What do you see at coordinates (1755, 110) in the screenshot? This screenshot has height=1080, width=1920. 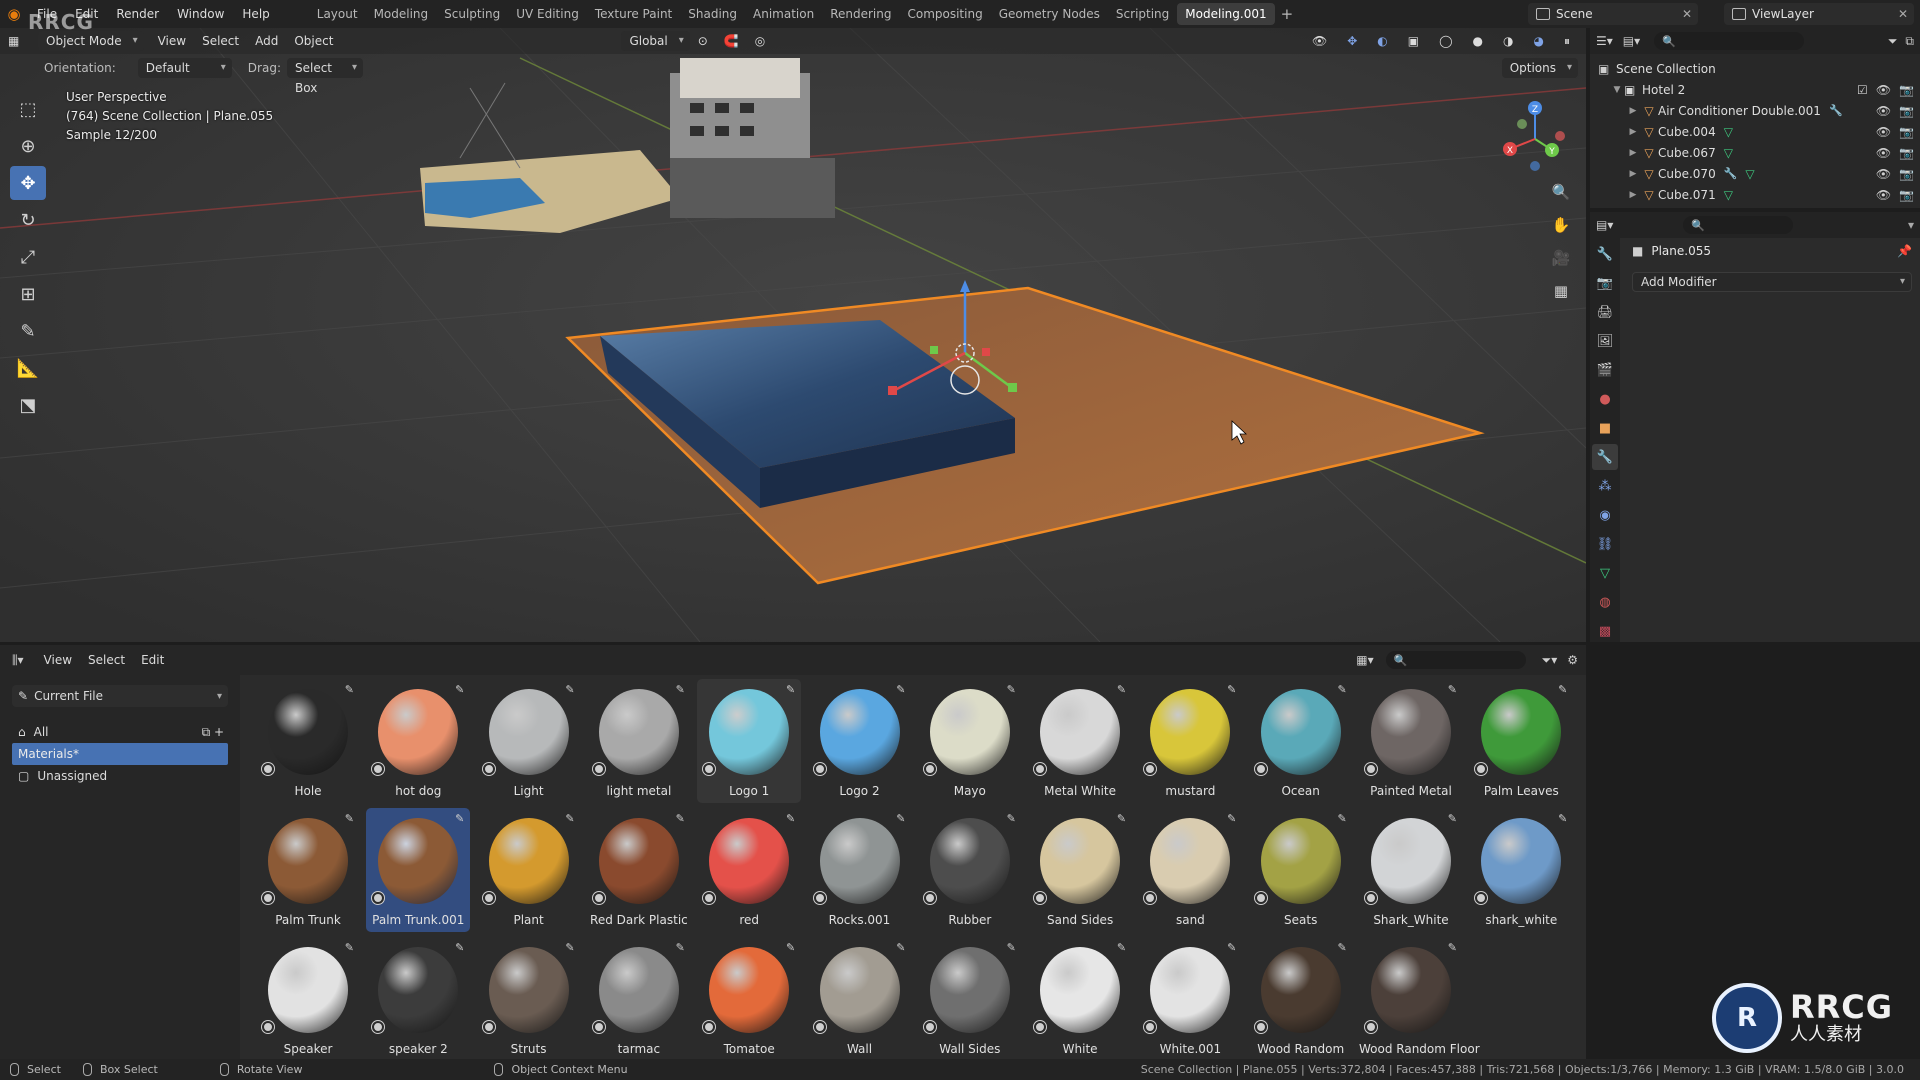 I see `outliner-item: ▶ ▽ Air Conditioner Double.001 🔧 👁 📷` at bounding box center [1755, 110].